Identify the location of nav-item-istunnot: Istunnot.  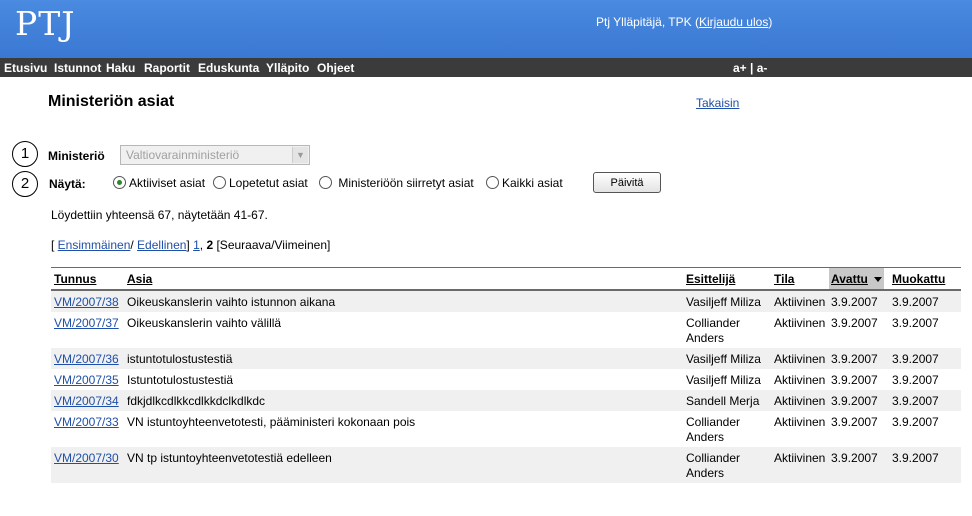
(77, 68).